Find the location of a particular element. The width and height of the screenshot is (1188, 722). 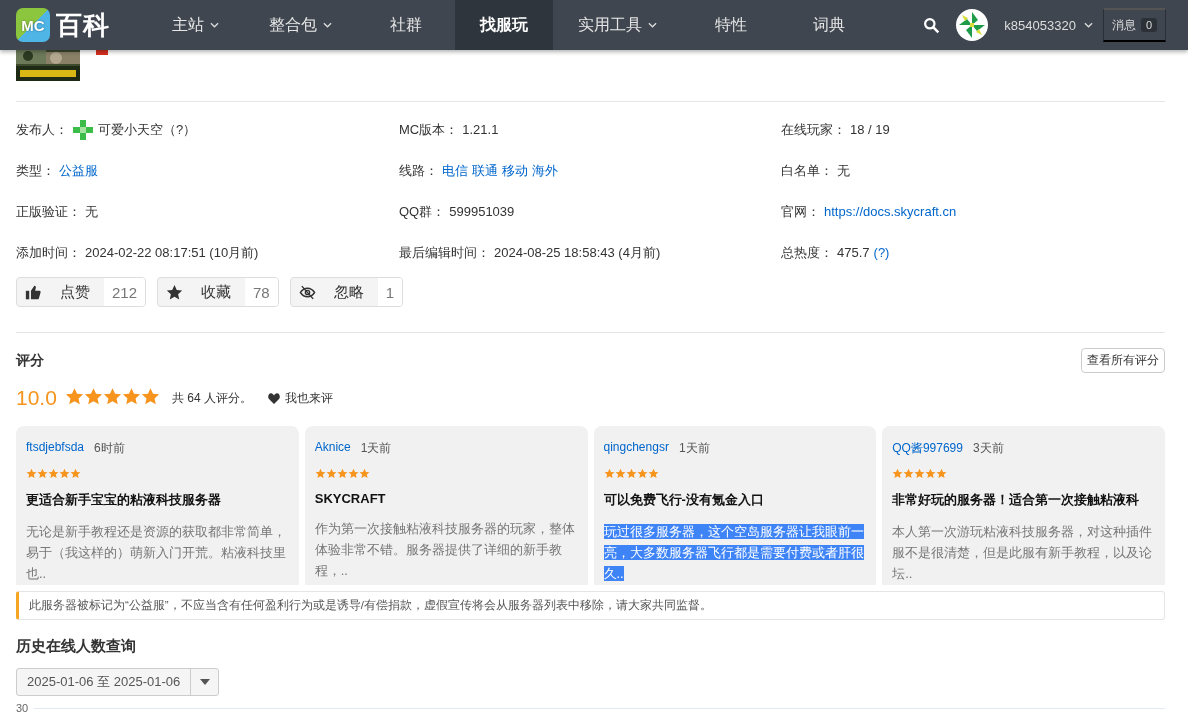

review-text: 作为第一次接触粘液科技服务器的玩家，整体体验非常不错。服务器提供了详细的新手教程，.. is located at coordinates (445, 550).